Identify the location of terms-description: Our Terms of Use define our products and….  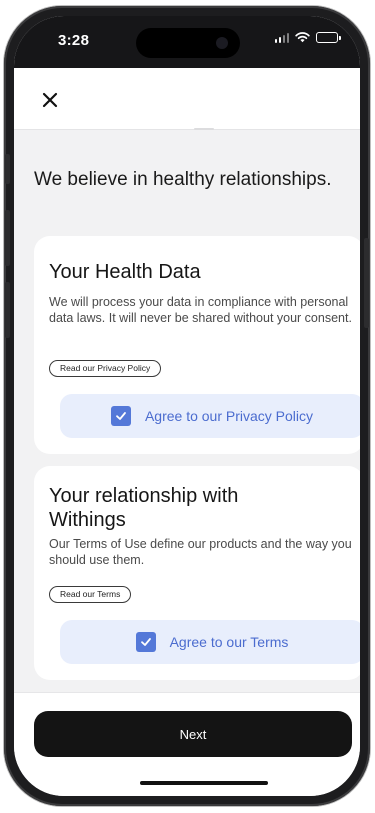
(200, 552).